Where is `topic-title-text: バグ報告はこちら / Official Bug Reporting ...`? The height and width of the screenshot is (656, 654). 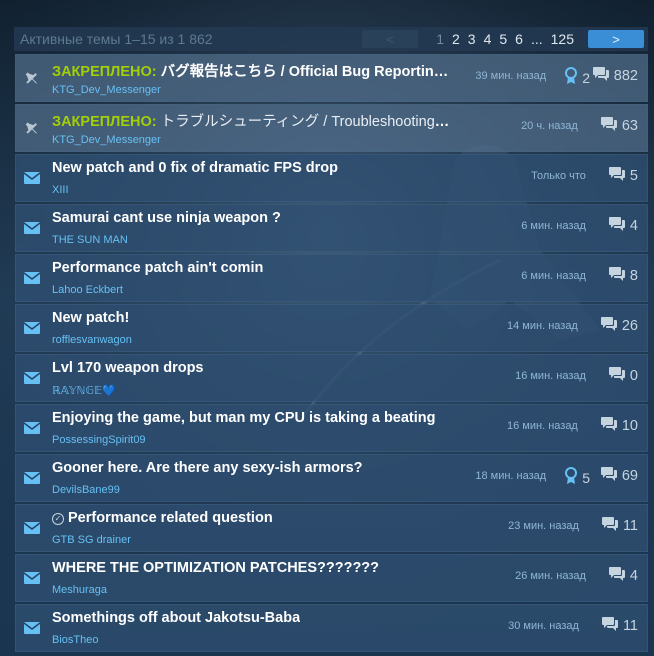
topic-title-text: バグ報告はこちら / Official Bug Reporting ... is located at coordinates (306, 72).